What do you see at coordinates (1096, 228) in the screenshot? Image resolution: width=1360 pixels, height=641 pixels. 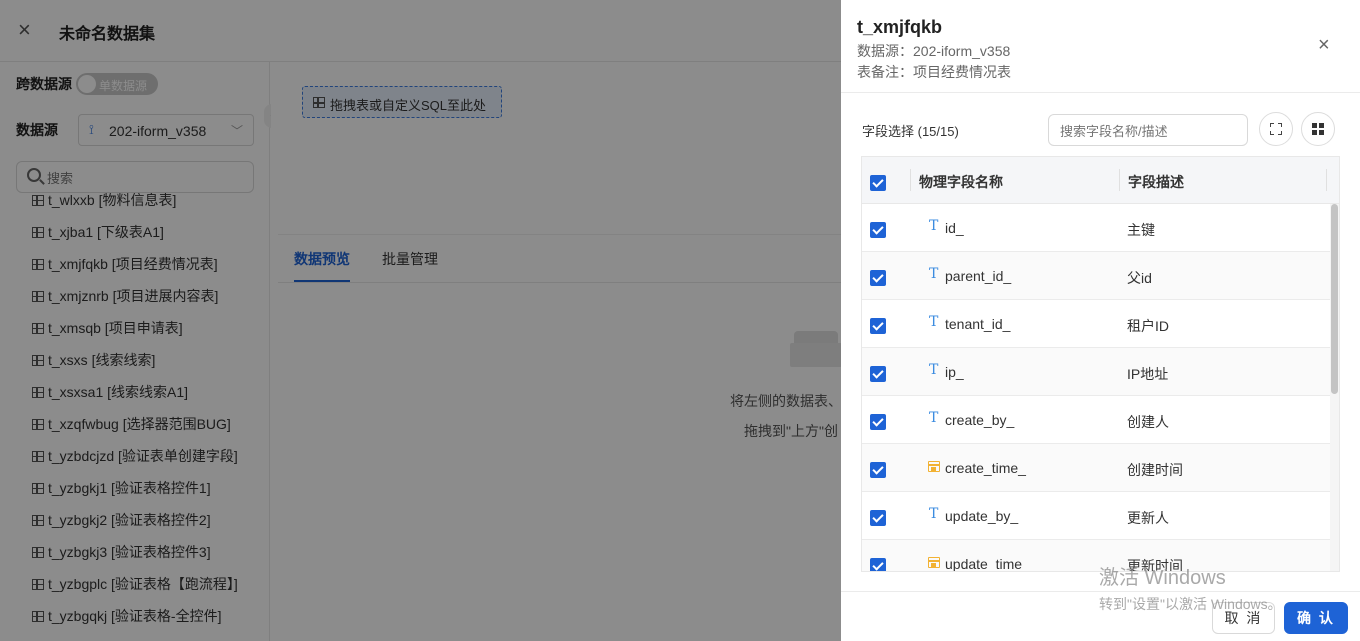 I see `field-row: Tid_ 主键` at bounding box center [1096, 228].